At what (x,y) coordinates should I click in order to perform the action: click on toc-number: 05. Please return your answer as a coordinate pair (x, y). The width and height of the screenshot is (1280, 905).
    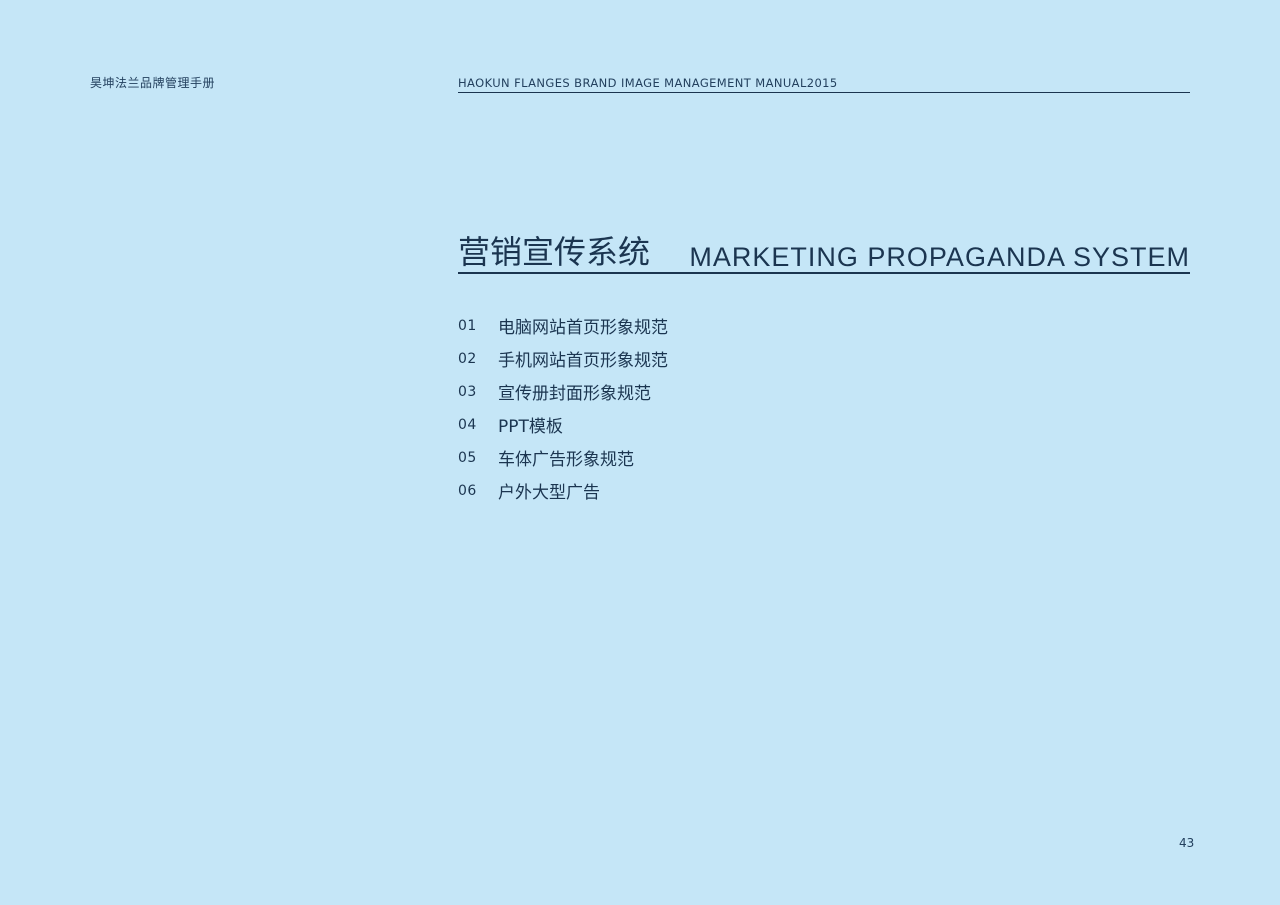
    Looking at the image, I should click on (467, 457).